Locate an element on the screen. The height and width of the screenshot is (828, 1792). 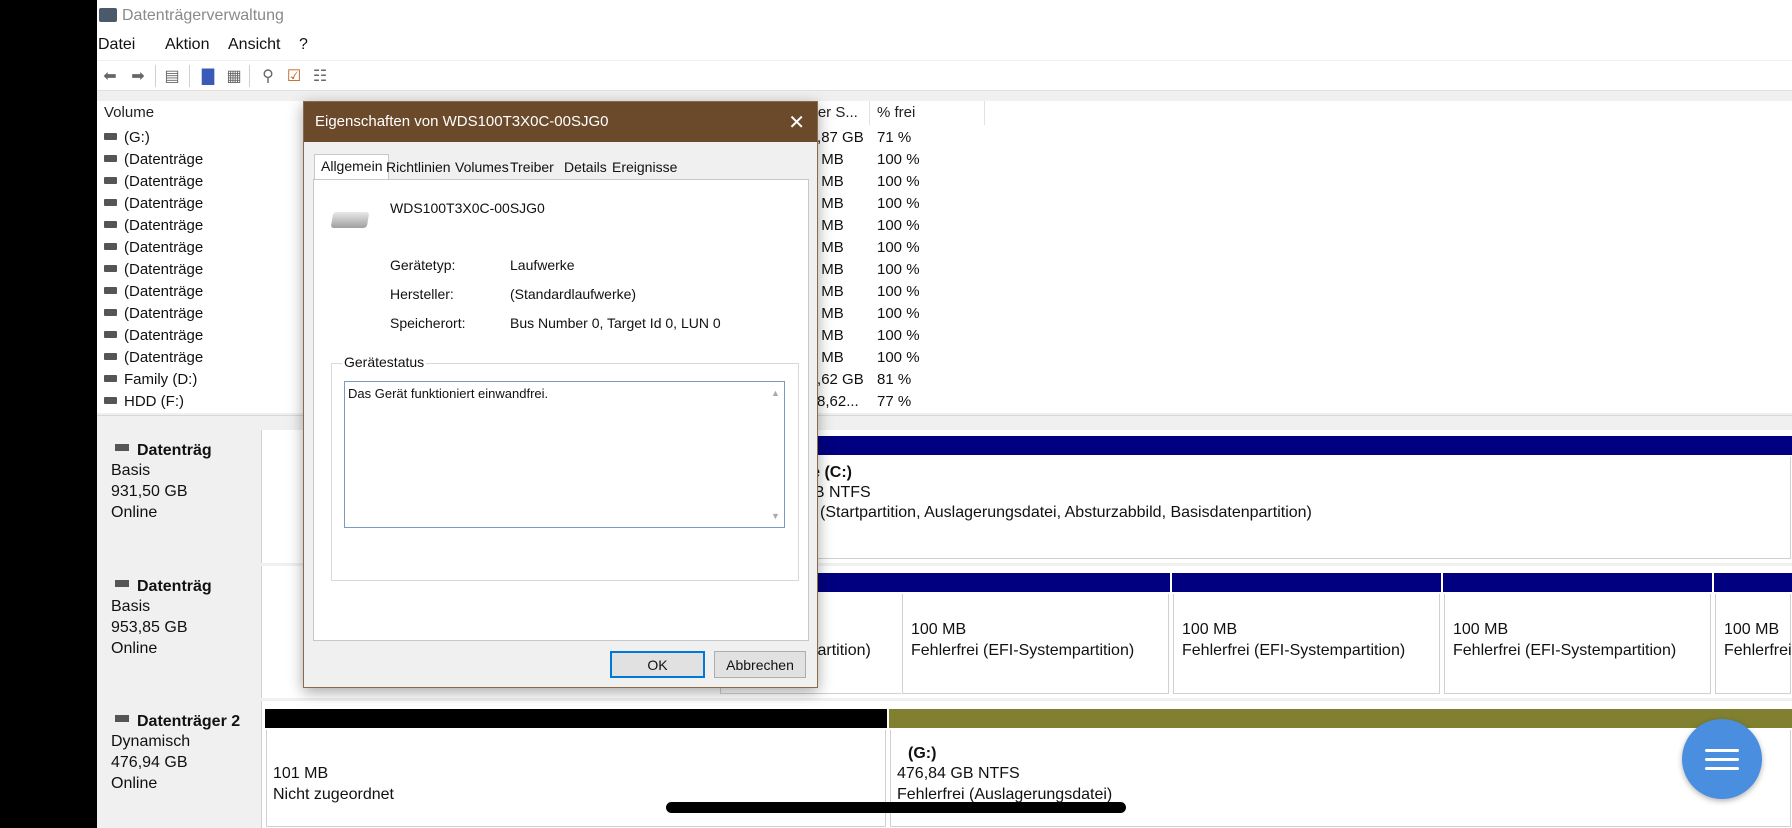
volume-name: Family (D:) is located at coordinates (161, 379).